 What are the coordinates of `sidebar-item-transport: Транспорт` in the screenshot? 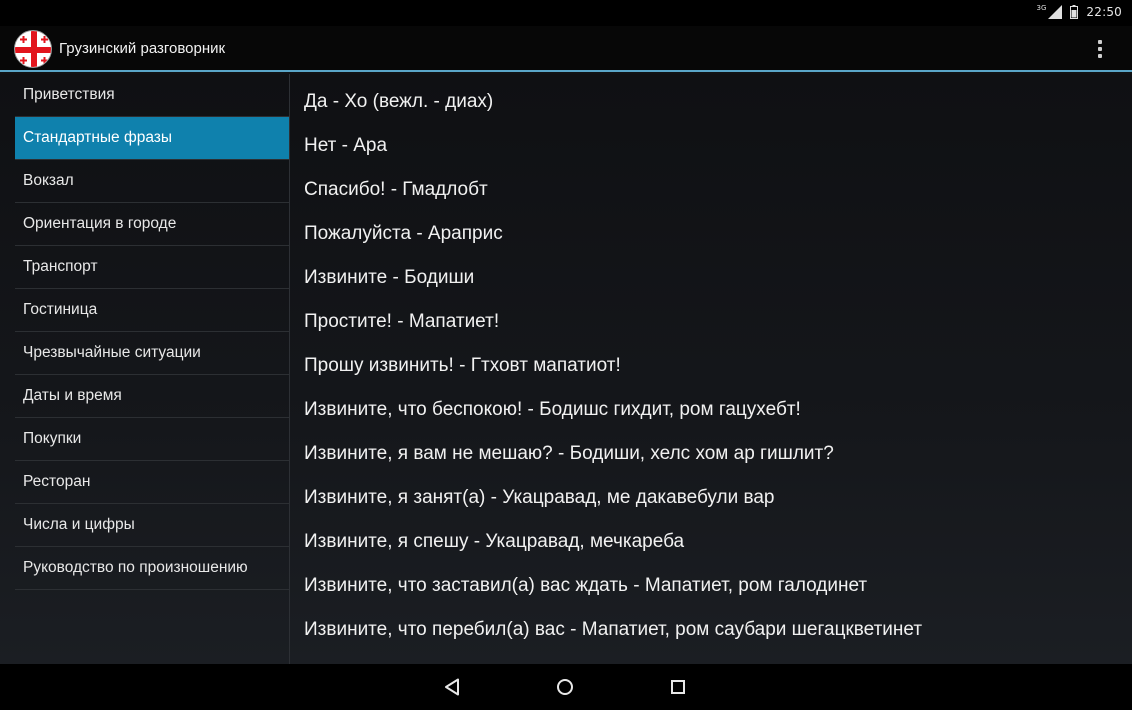 It's located at (152, 267).